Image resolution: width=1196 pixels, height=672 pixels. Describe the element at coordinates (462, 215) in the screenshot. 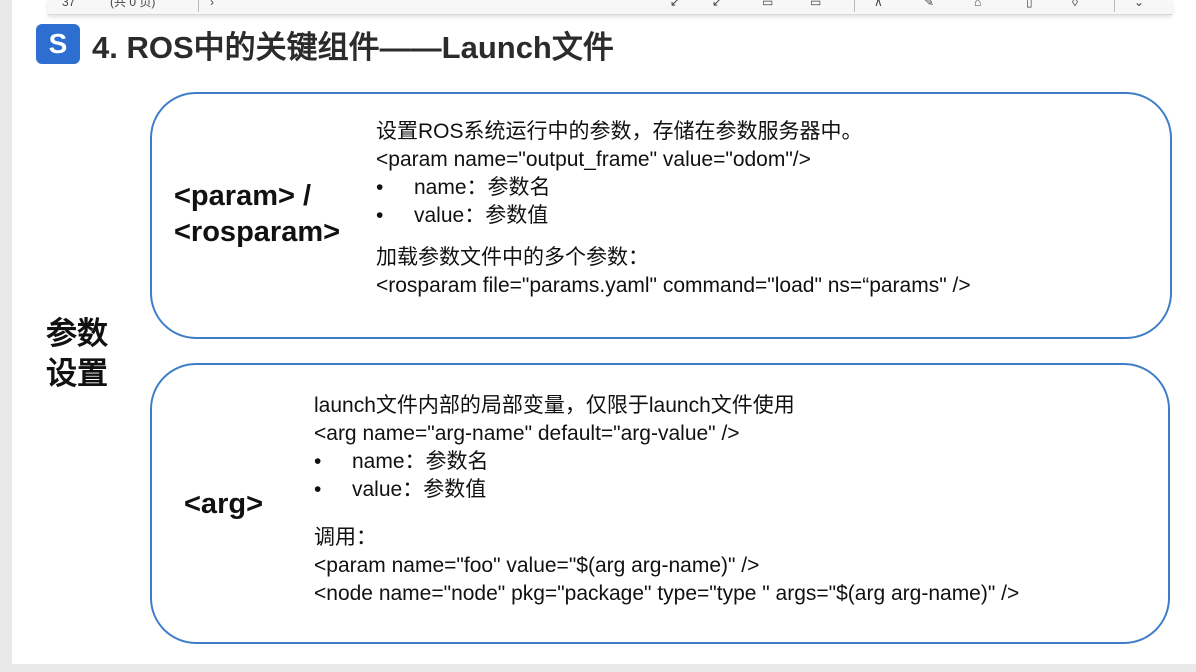

I see `param-bullet: • value：参数值` at that location.